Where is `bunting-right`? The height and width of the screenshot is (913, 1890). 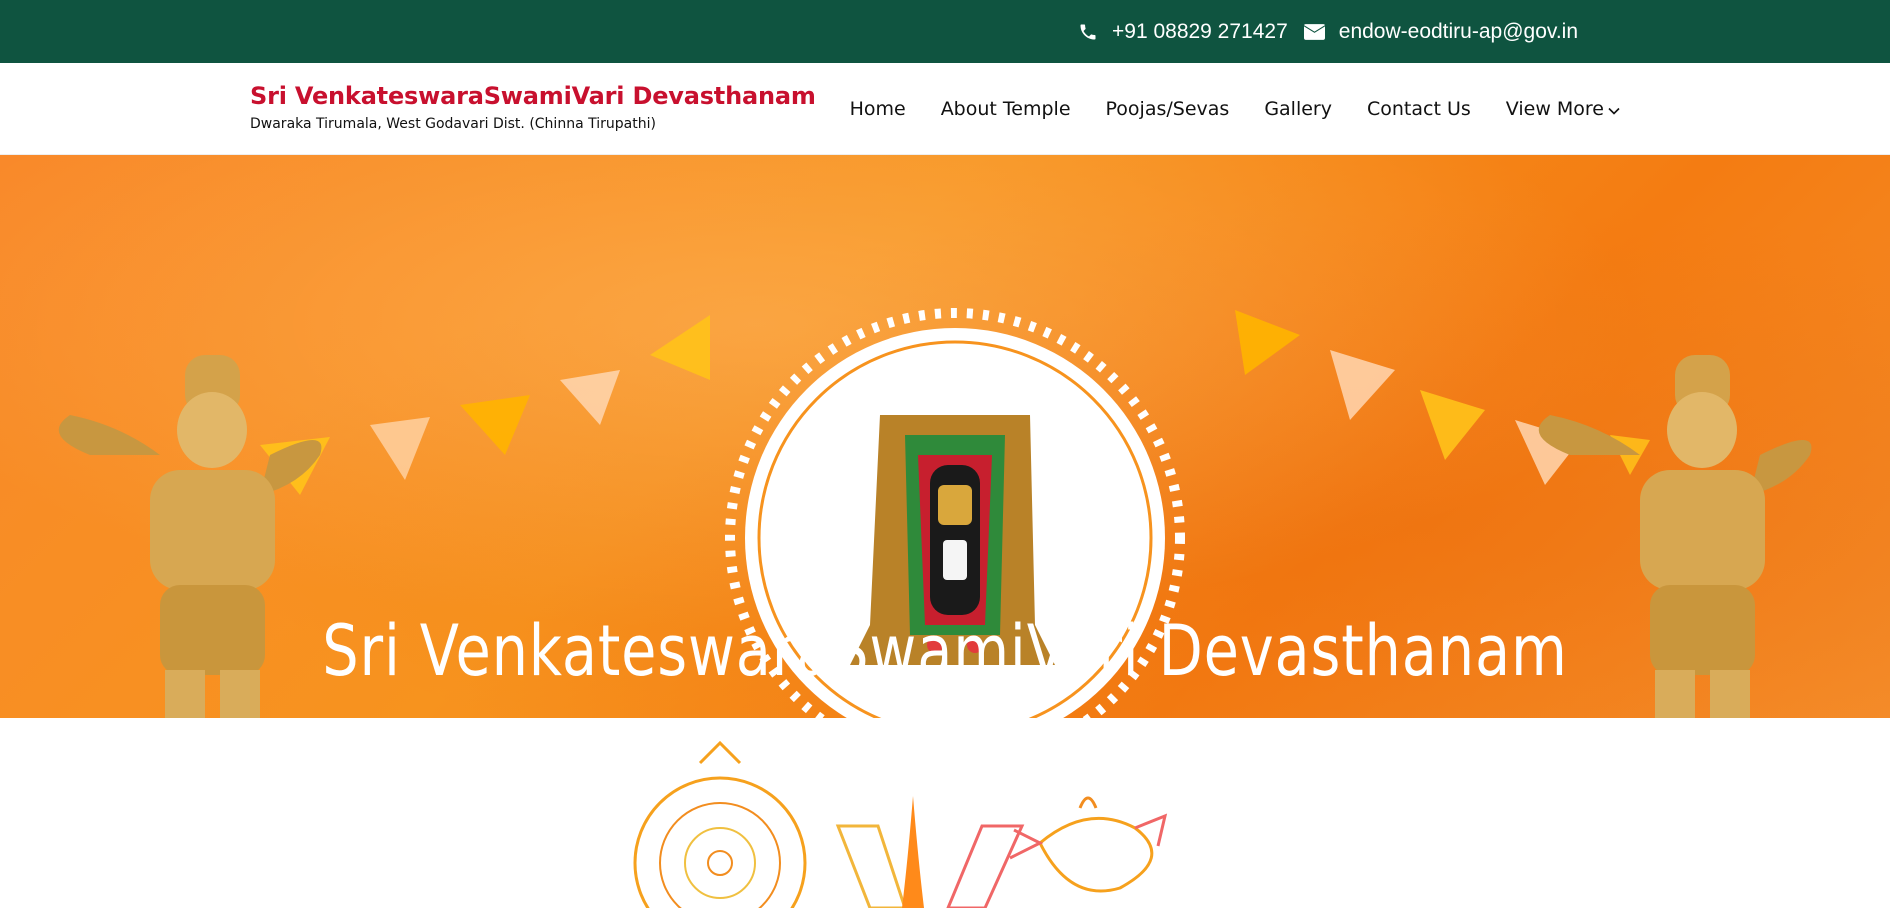 bunting-right is located at coordinates (1442, 397).